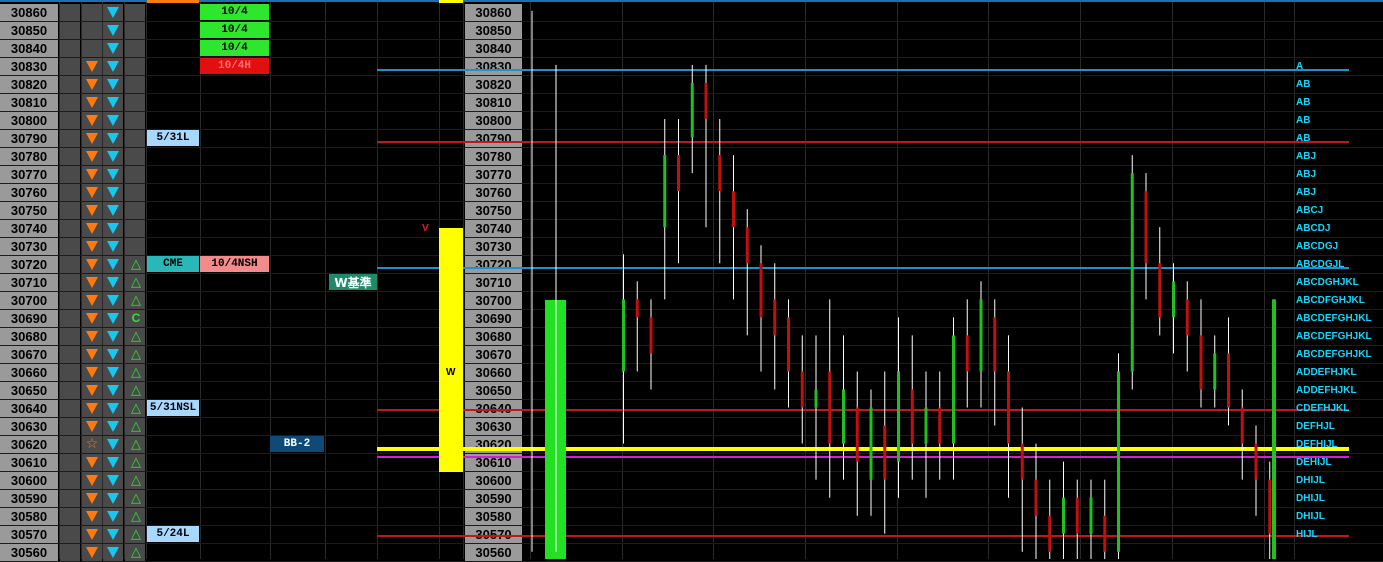 Image resolution: width=1383 pixels, height=562 pixels. Describe the element at coordinates (173, 264) in the screenshot. I see `label-cme: CME` at that location.